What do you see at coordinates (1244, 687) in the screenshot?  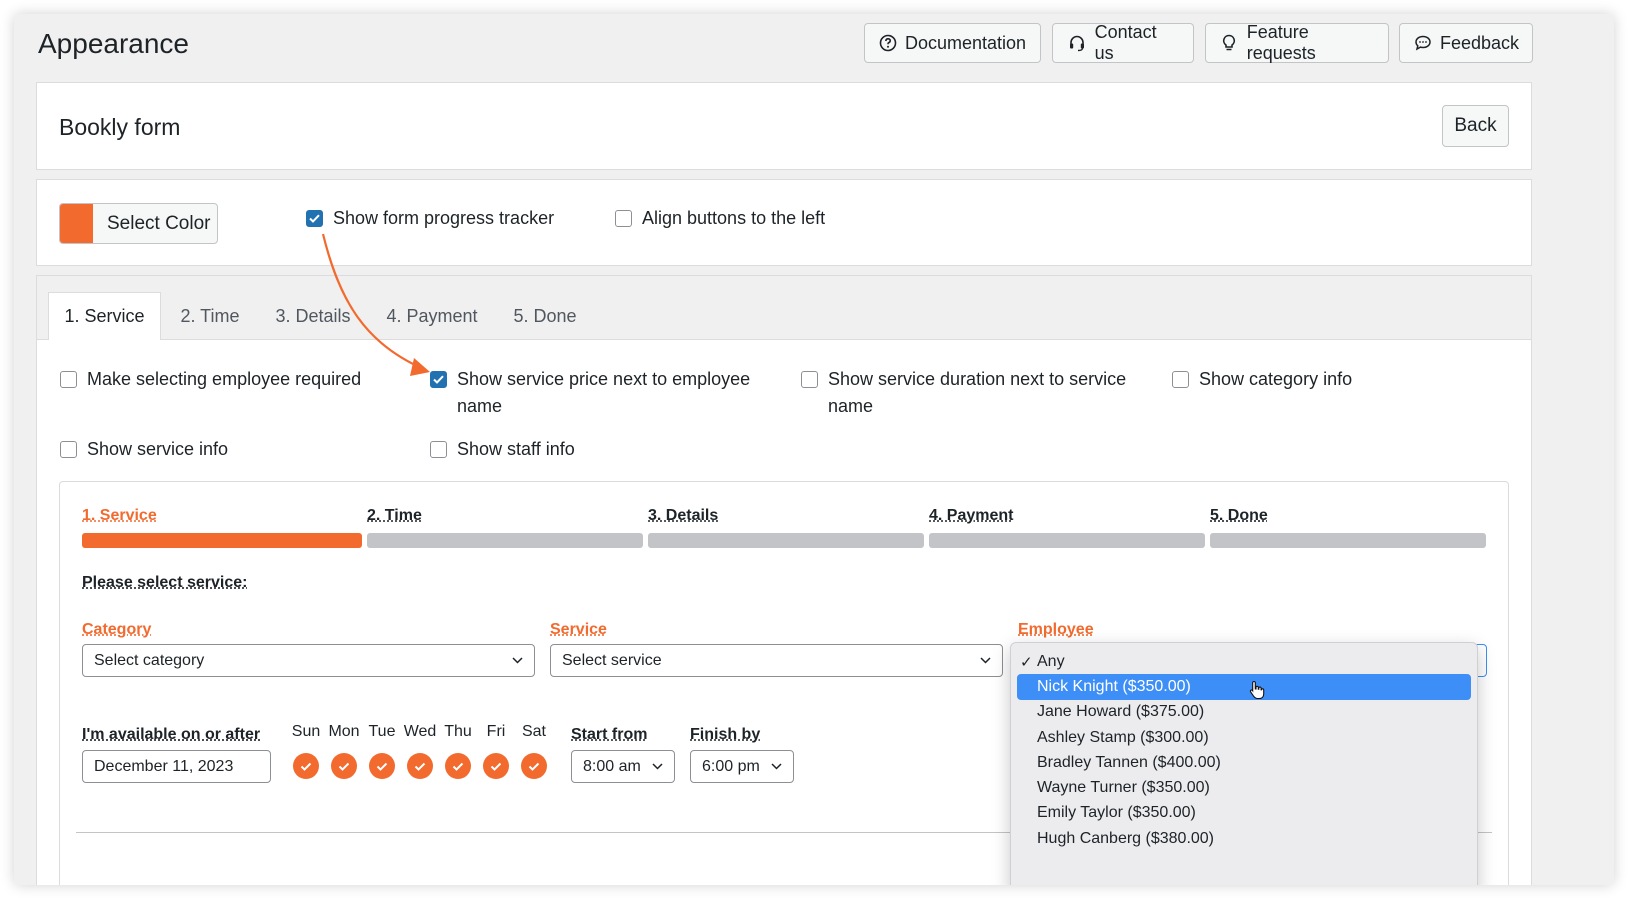 I see `dropdown-option-nick-knight: Nick Knight ($350.00)` at bounding box center [1244, 687].